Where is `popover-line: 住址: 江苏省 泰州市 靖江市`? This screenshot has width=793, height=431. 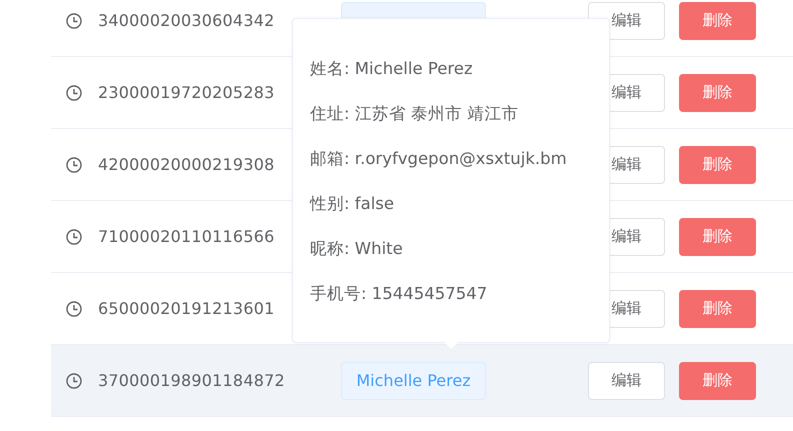
popover-line: 住址: 江苏省 泰州市 靖江市 is located at coordinates (415, 114).